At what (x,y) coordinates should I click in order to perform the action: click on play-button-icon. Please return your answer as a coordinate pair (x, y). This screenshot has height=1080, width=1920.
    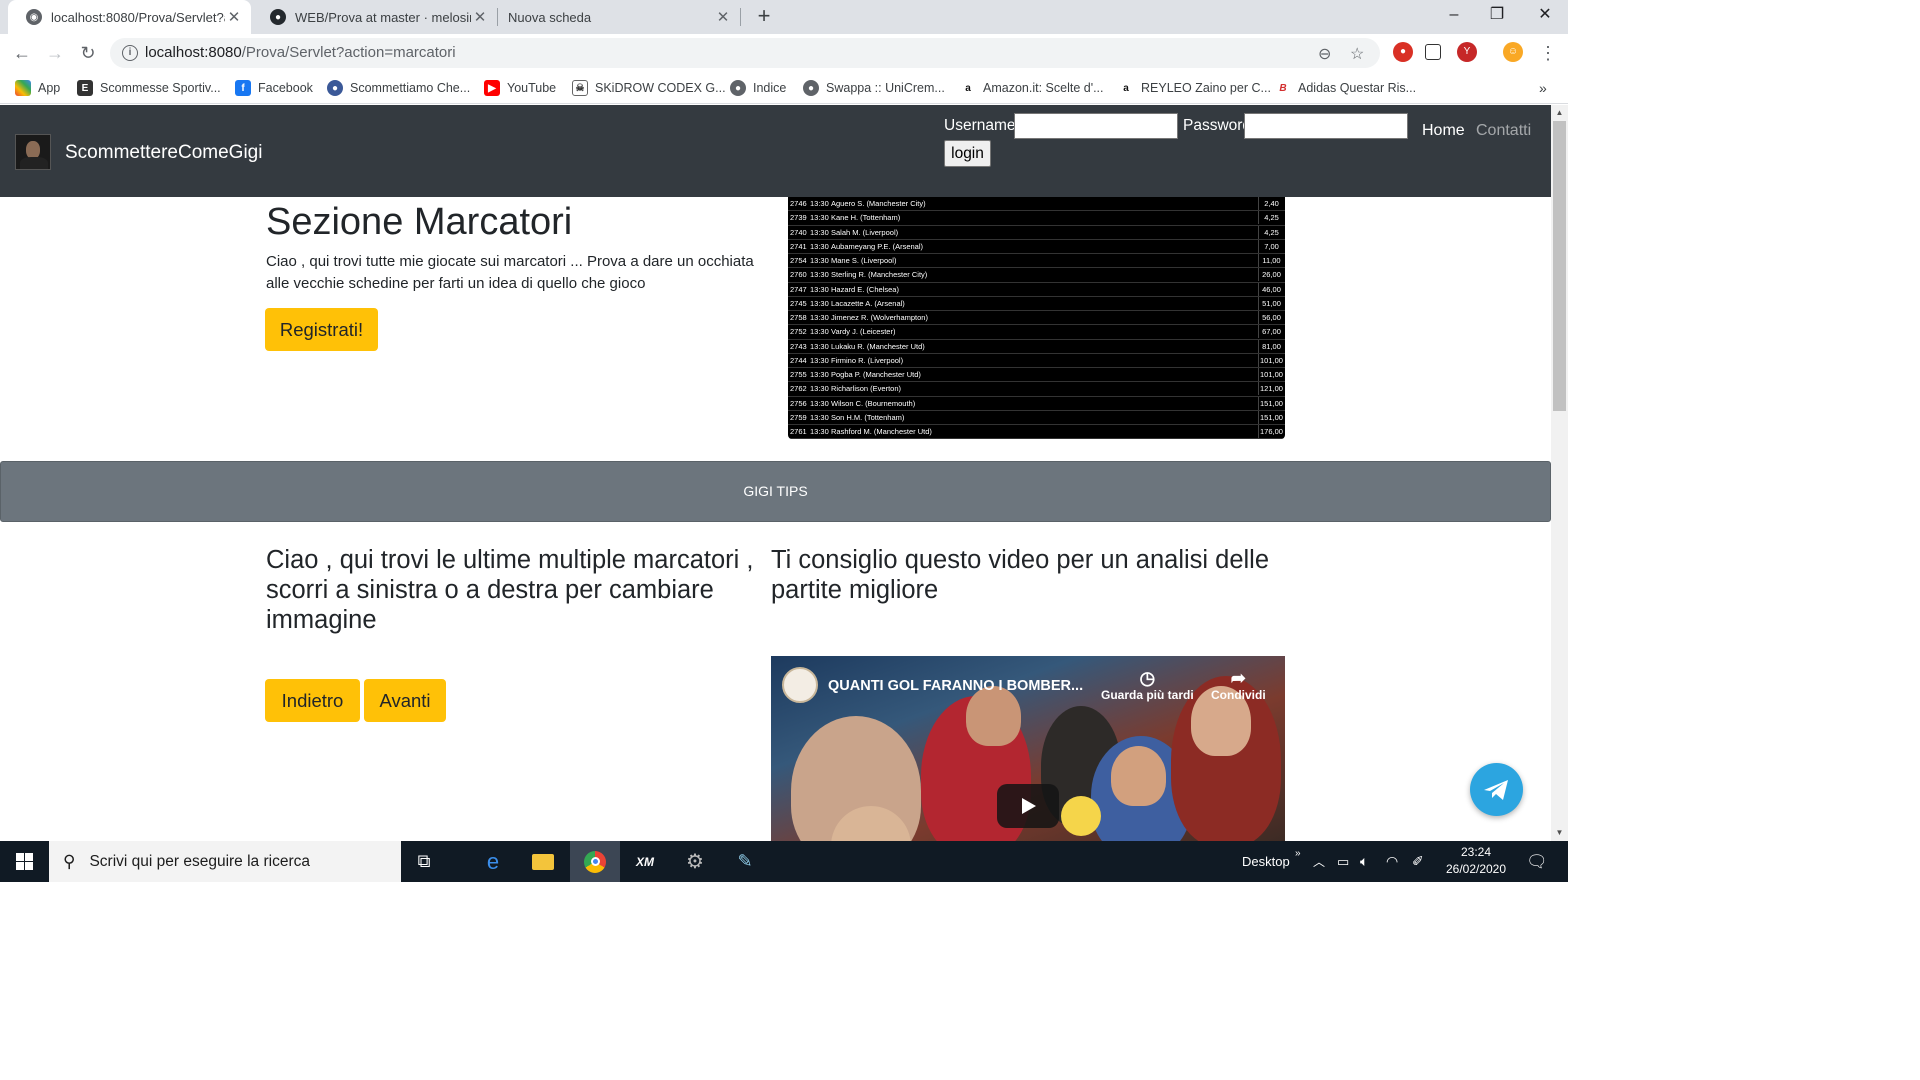
    Looking at the image, I should click on (1028, 806).